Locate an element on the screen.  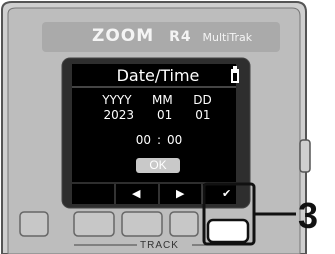
day-value: 01 is located at coordinates (202, 115).